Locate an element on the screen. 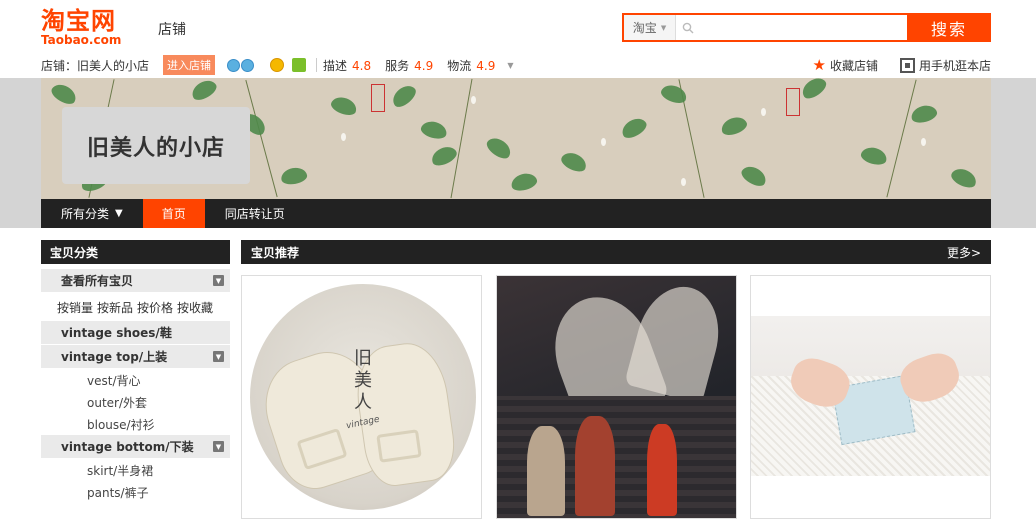 This screenshot has width=1036, height=519. subcategory-vest: vest/背心 is located at coordinates (135, 380).